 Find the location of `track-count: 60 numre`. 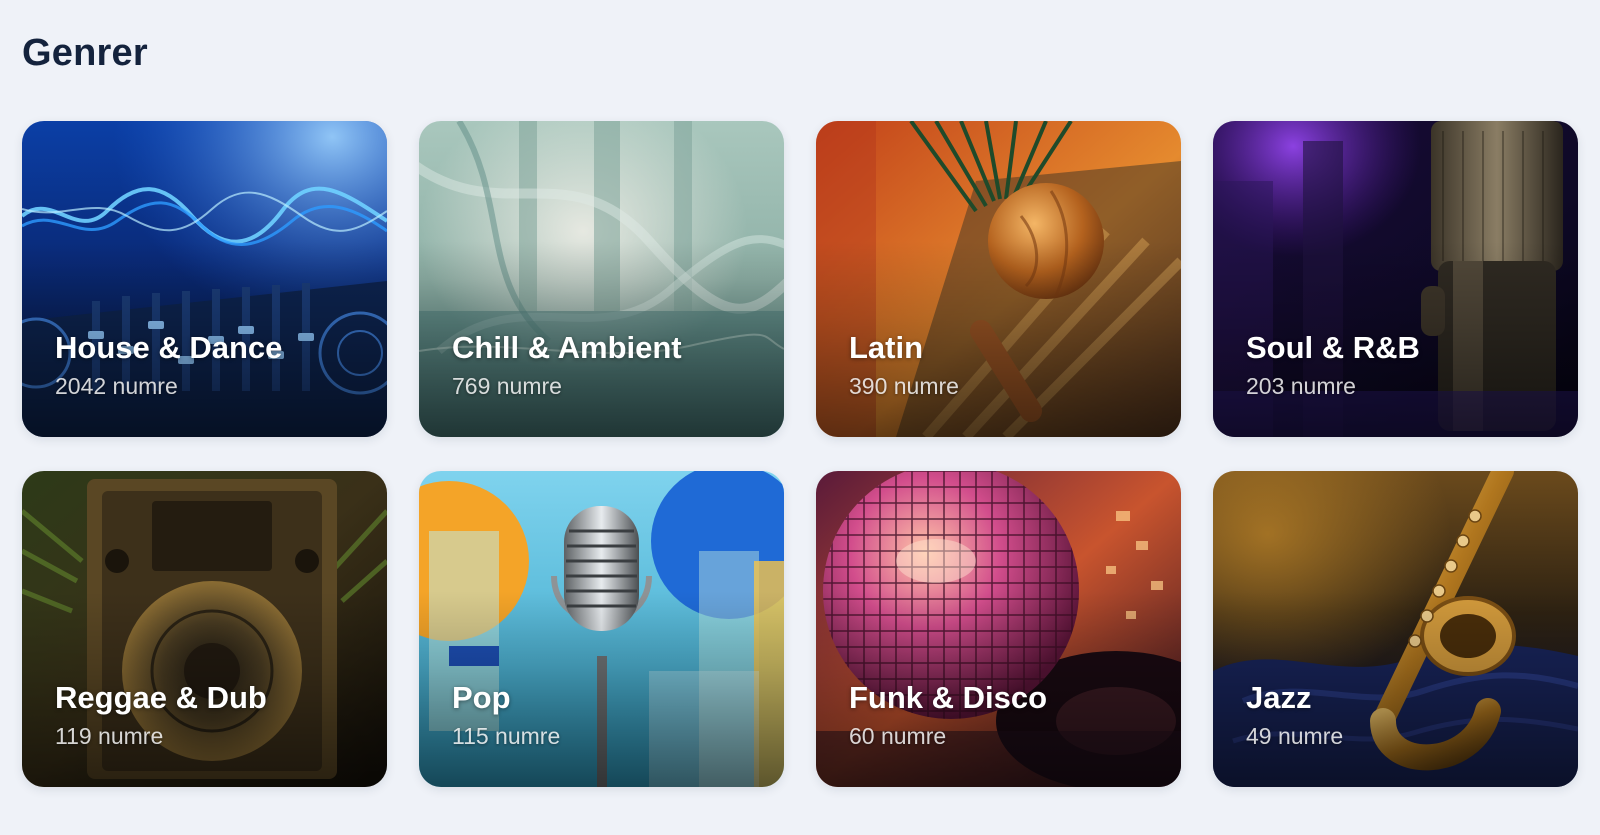

track-count: 60 numre is located at coordinates (898, 735).